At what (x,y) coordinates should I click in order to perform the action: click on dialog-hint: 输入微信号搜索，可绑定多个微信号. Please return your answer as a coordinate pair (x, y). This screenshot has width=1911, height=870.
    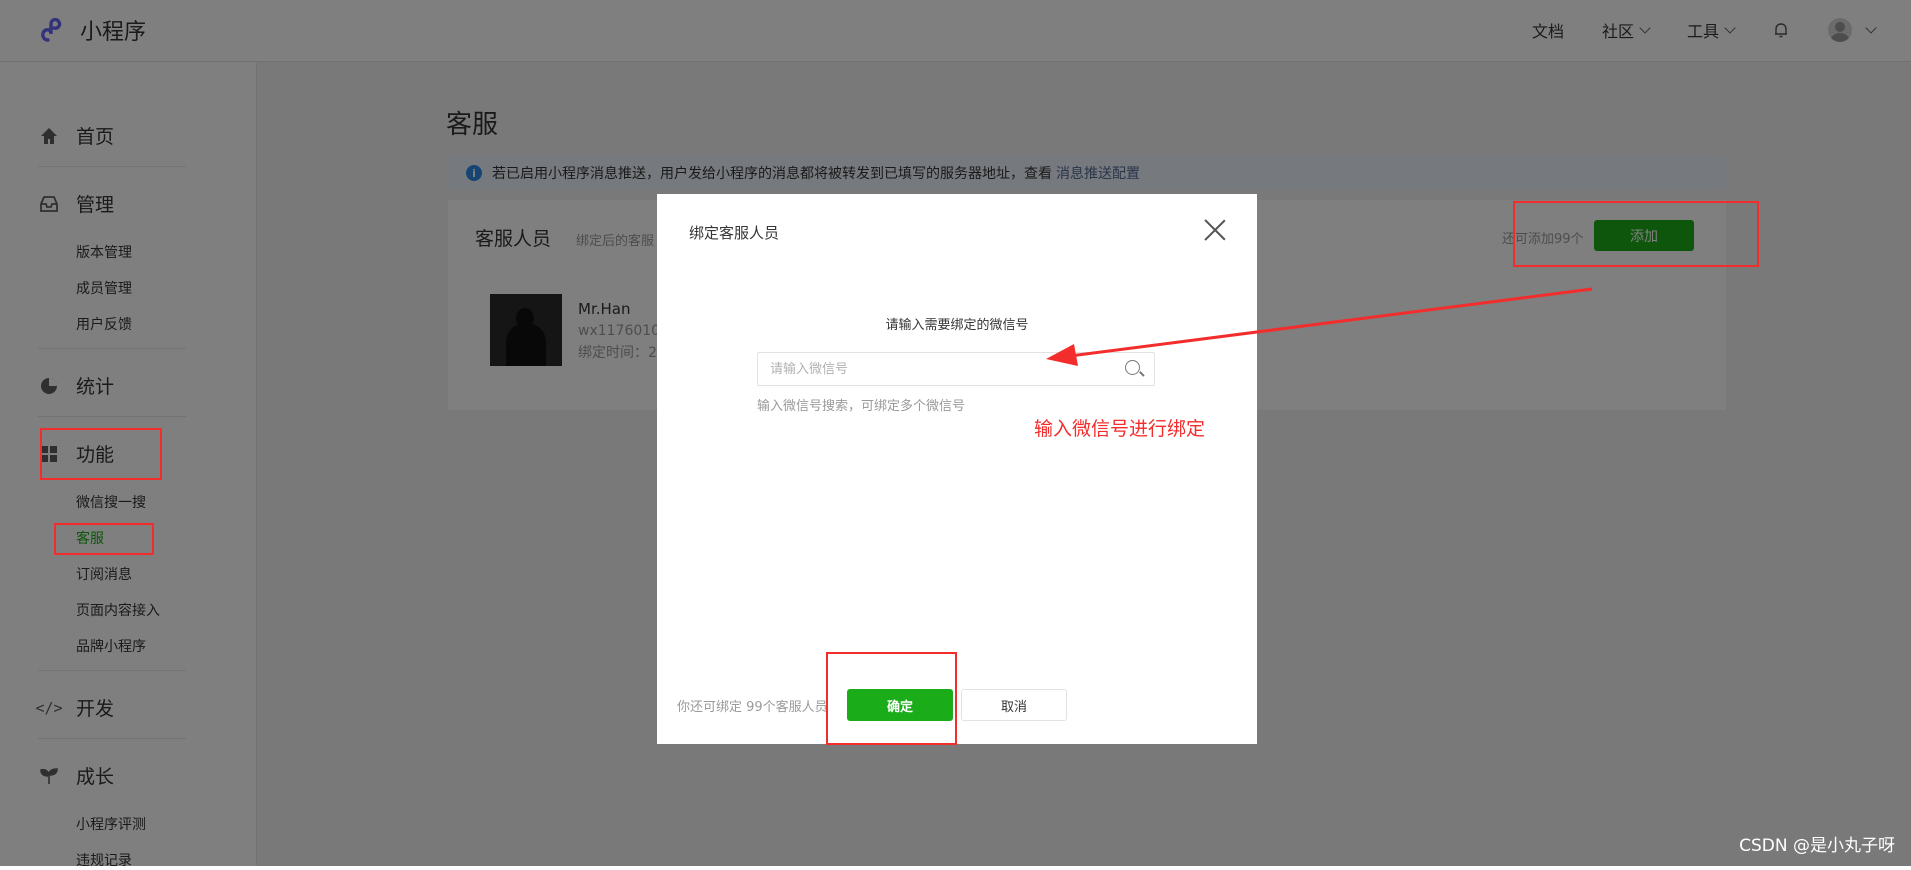
    Looking at the image, I should click on (861, 406).